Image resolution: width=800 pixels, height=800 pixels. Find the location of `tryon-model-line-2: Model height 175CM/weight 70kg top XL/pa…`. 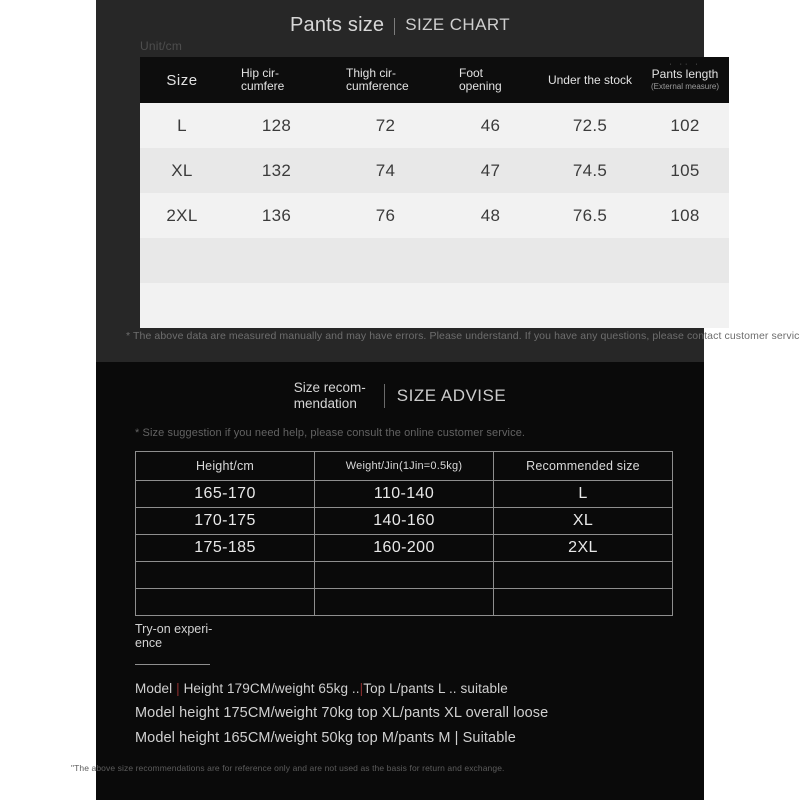

tryon-model-line-2: Model height 175CM/weight 70kg top XL/pa… is located at coordinates (342, 713).